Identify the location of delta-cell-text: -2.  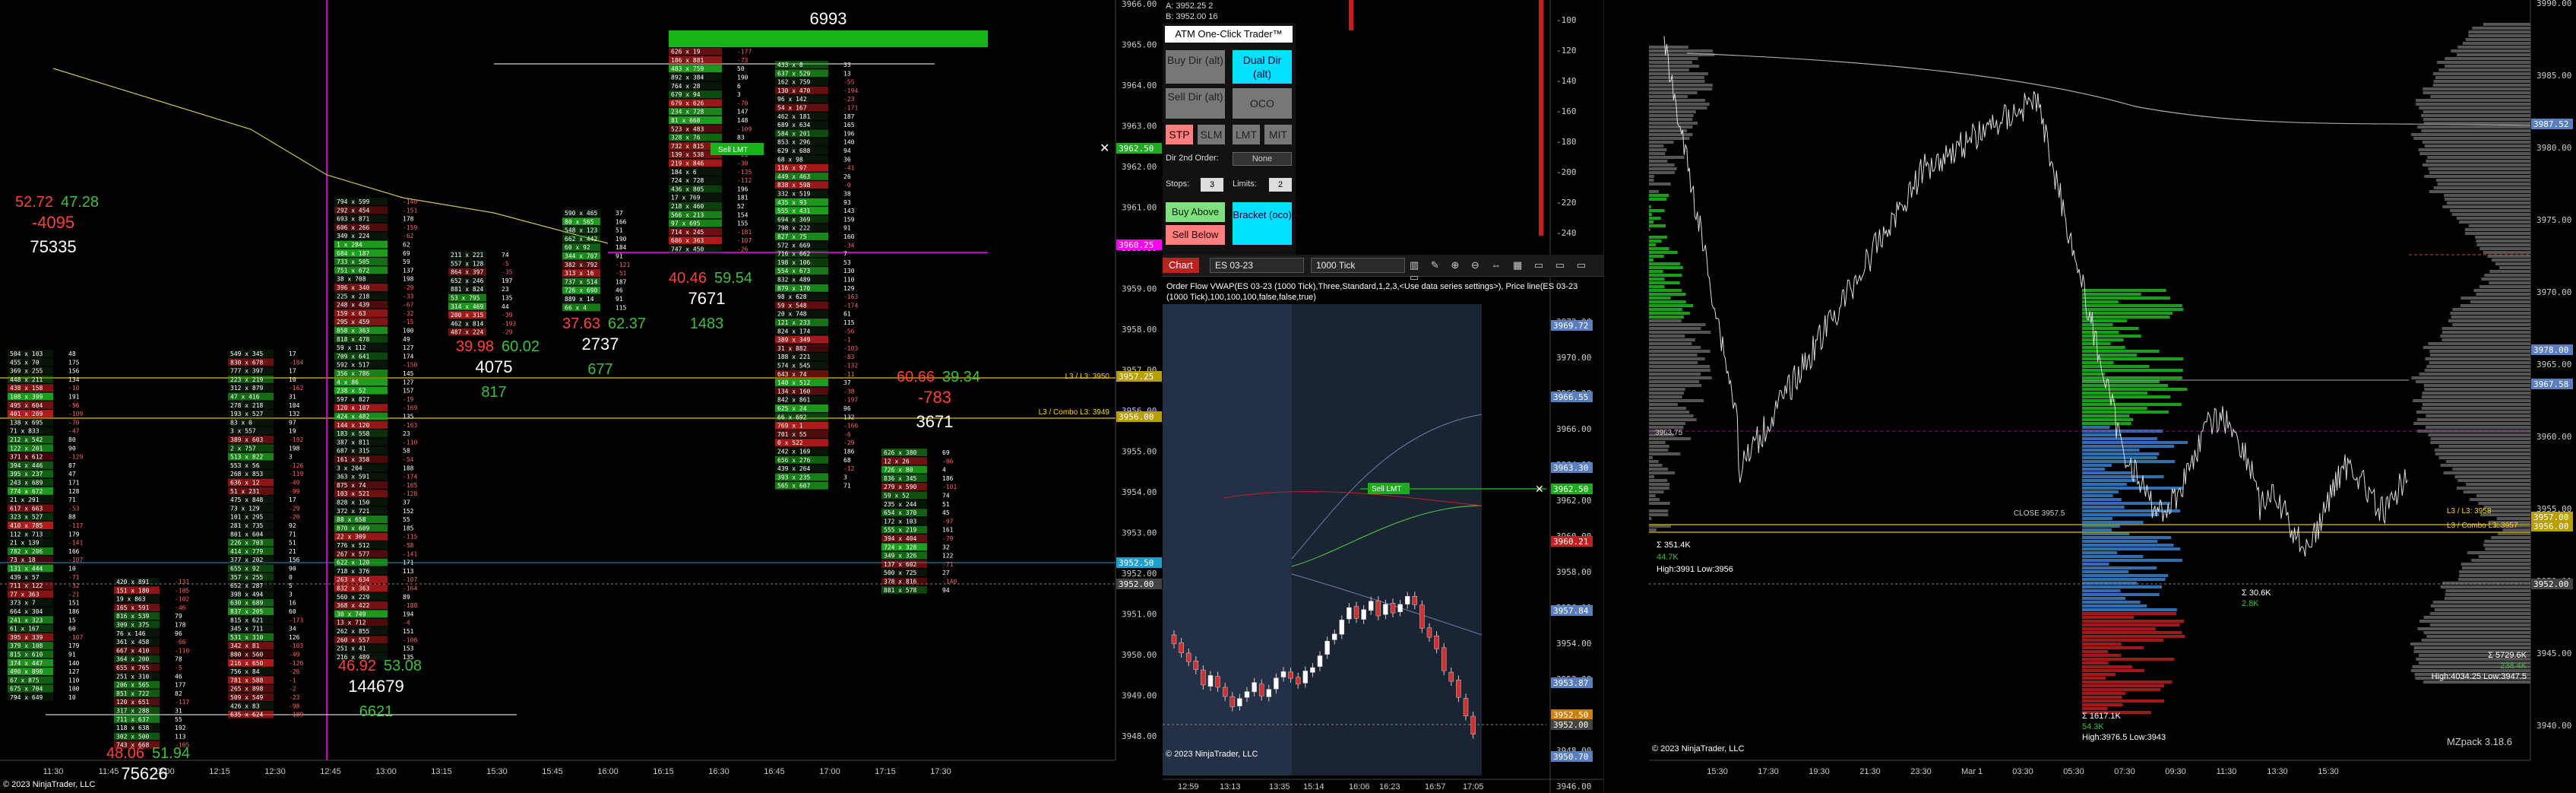
(292, 689).